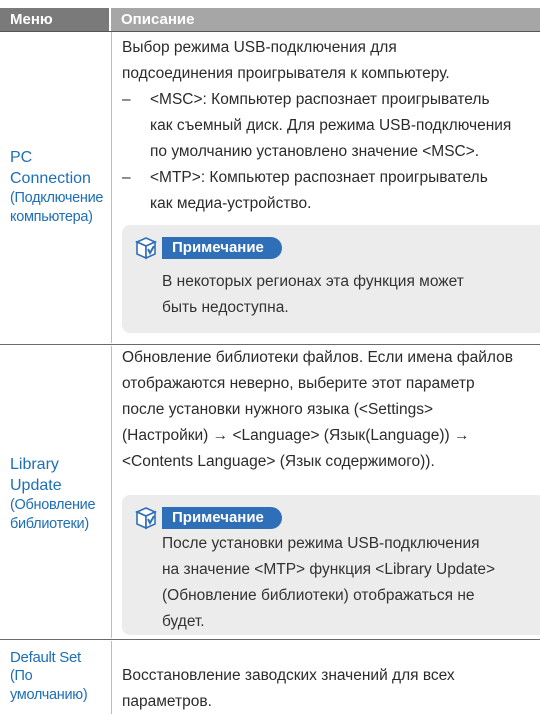 This screenshot has height=715, width=540. I want to click on menu-title-line: PC, so click(21, 157).